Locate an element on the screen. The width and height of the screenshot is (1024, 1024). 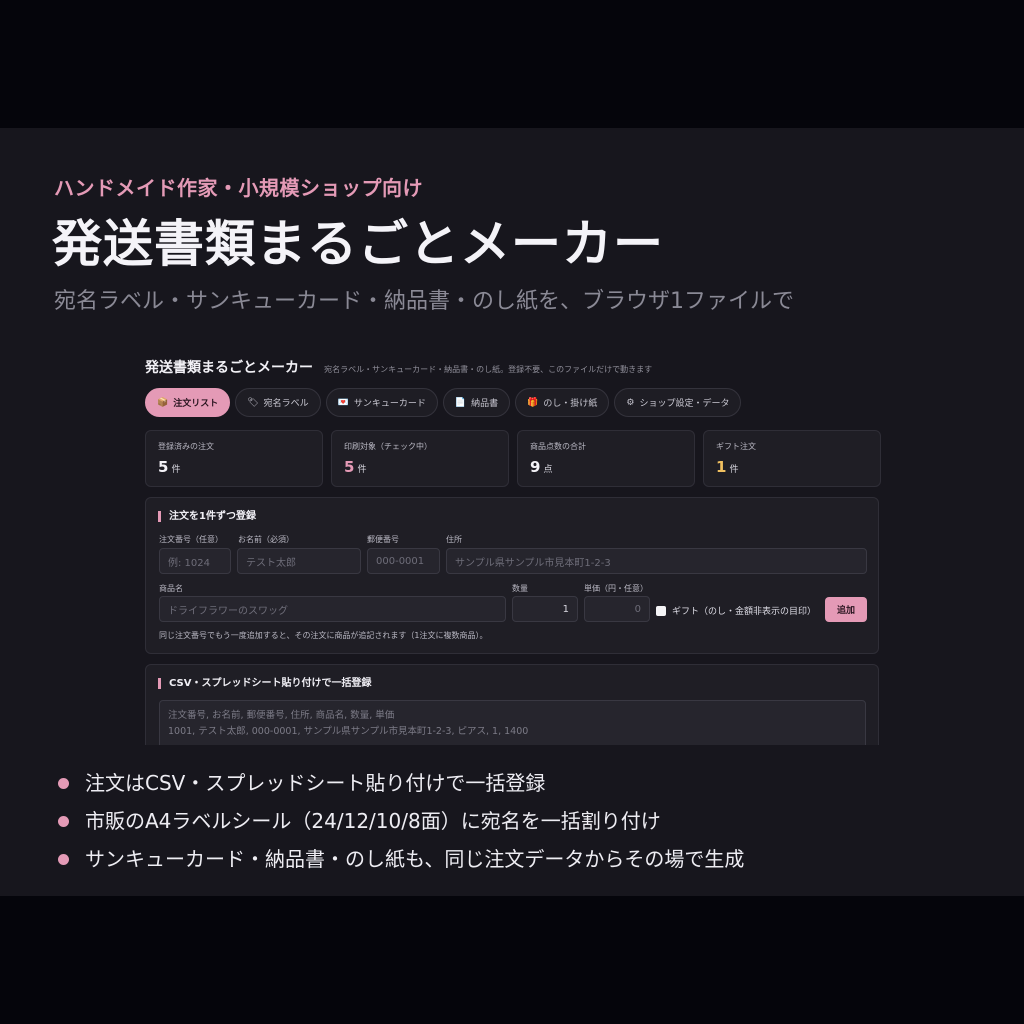
tab-label: 注文リスト is located at coordinates (196, 404).